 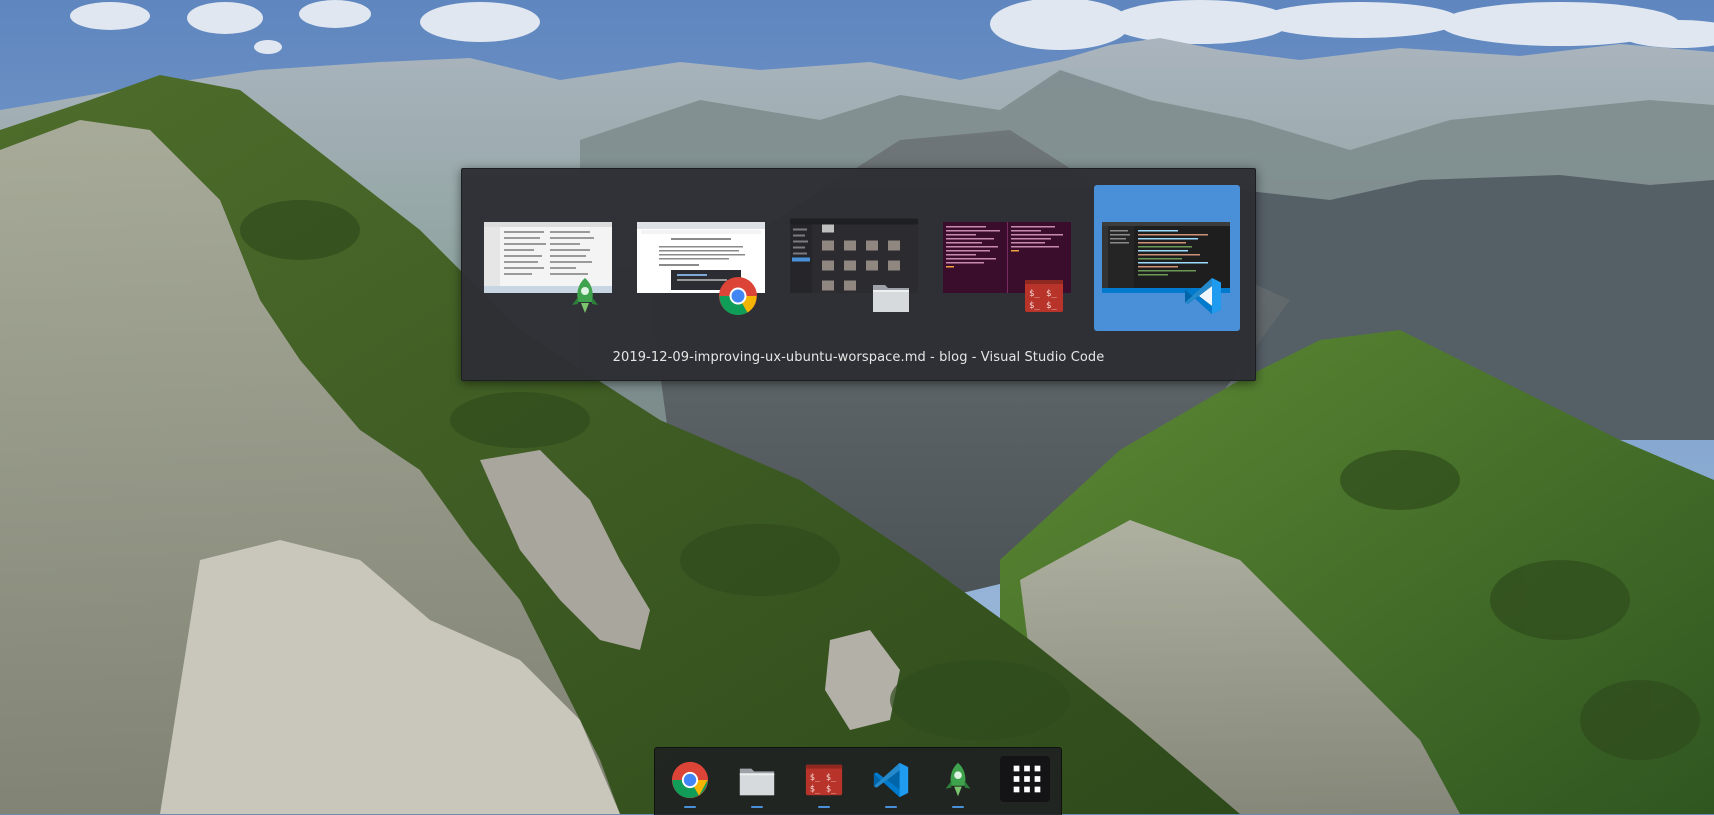 I want to click on grid-icon, so click(x=1027, y=779).